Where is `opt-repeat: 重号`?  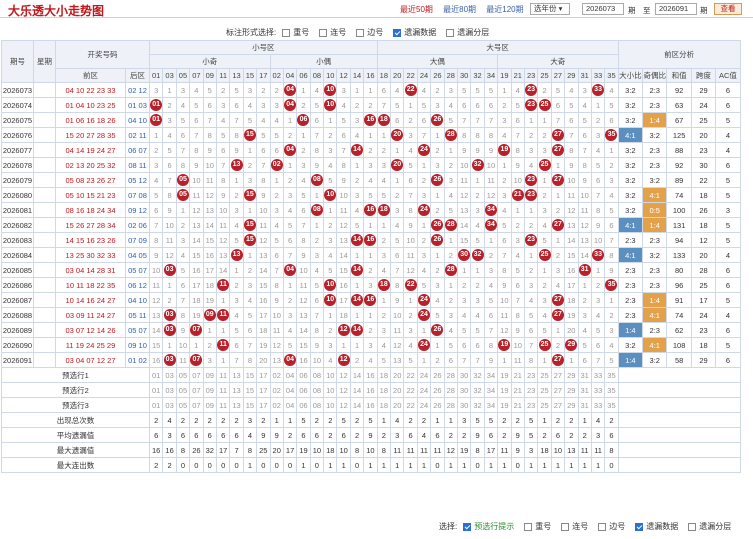 opt-repeat: 重号 is located at coordinates (295, 32).